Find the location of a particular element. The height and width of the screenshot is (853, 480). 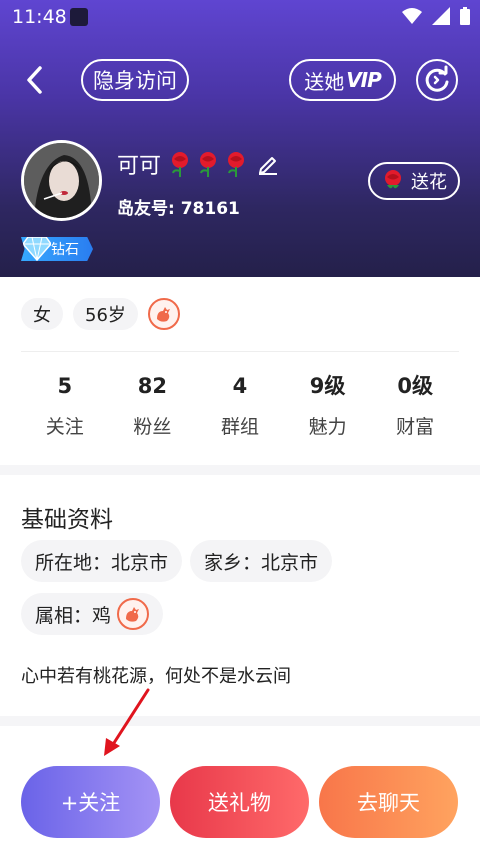

stat-value: 0级 is located at coordinates (415, 386).